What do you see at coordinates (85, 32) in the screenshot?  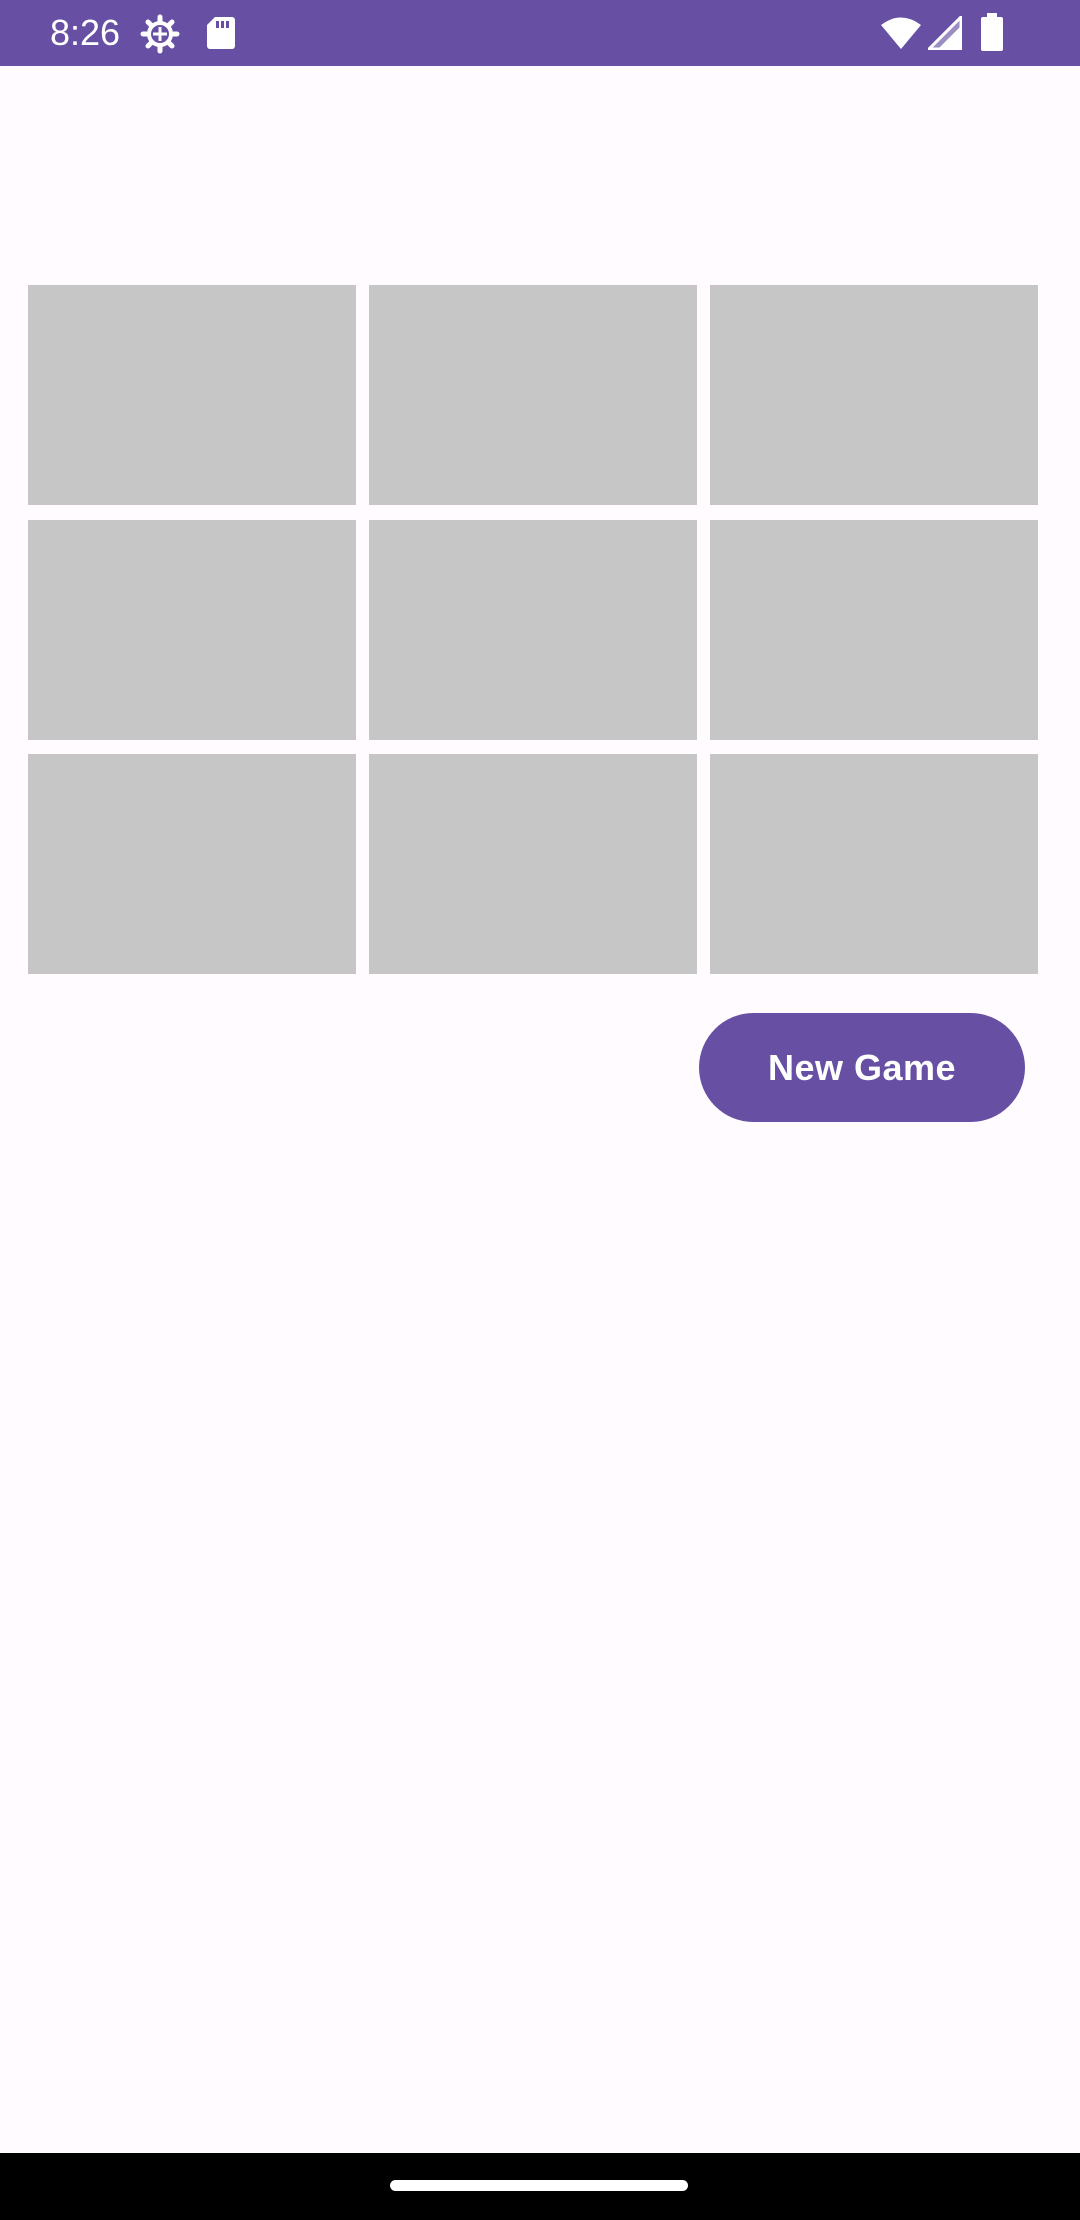 I see `status-time: 8:26` at bounding box center [85, 32].